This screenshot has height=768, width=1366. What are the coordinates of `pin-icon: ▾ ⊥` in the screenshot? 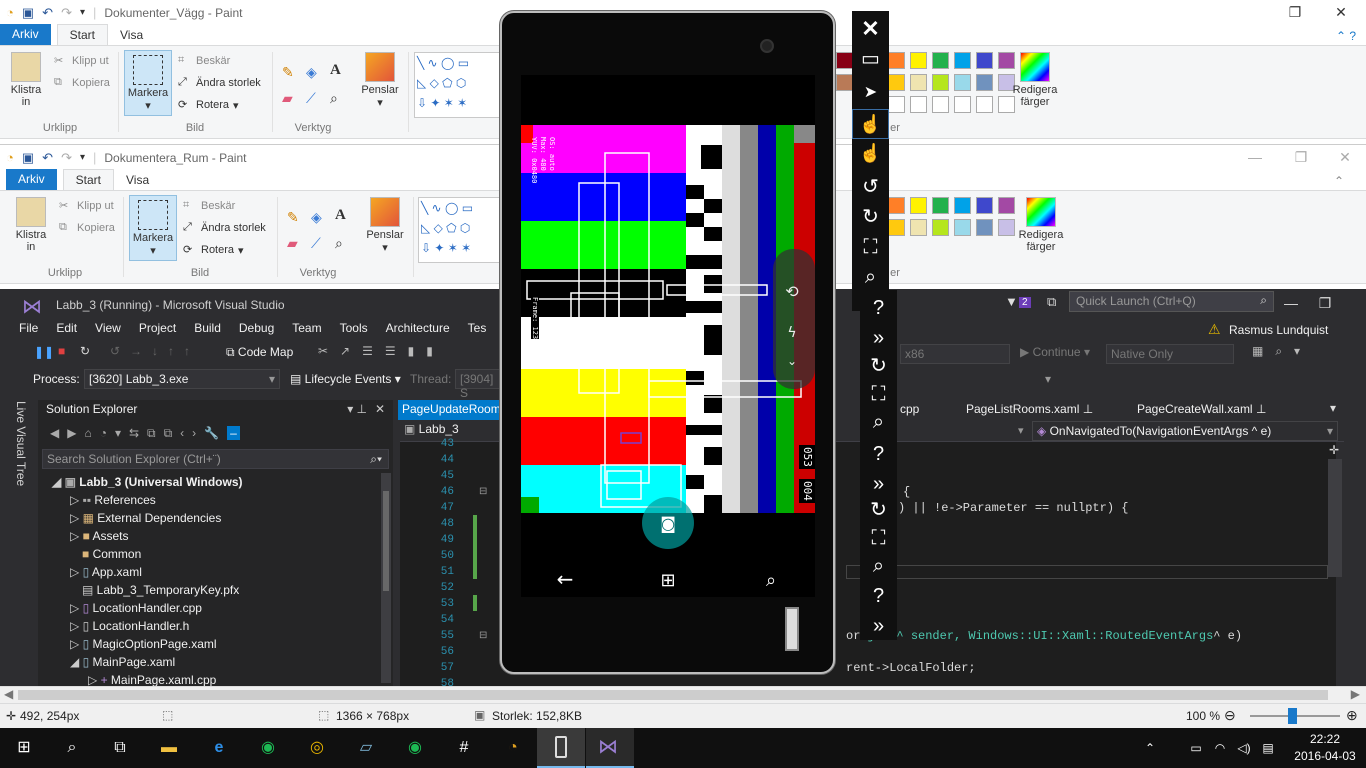 It's located at (357, 409).